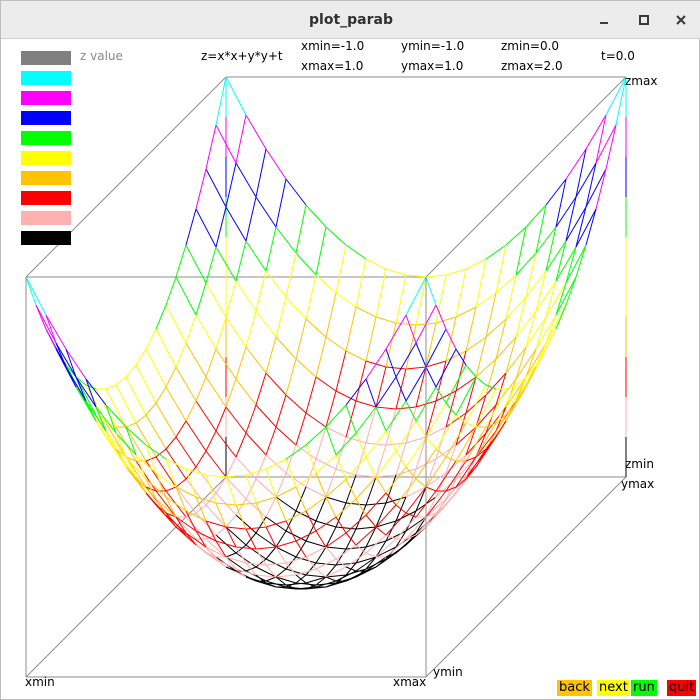 The width and height of the screenshot is (700, 700). What do you see at coordinates (604, 20) in the screenshot?
I see `minimize-icon` at bounding box center [604, 20].